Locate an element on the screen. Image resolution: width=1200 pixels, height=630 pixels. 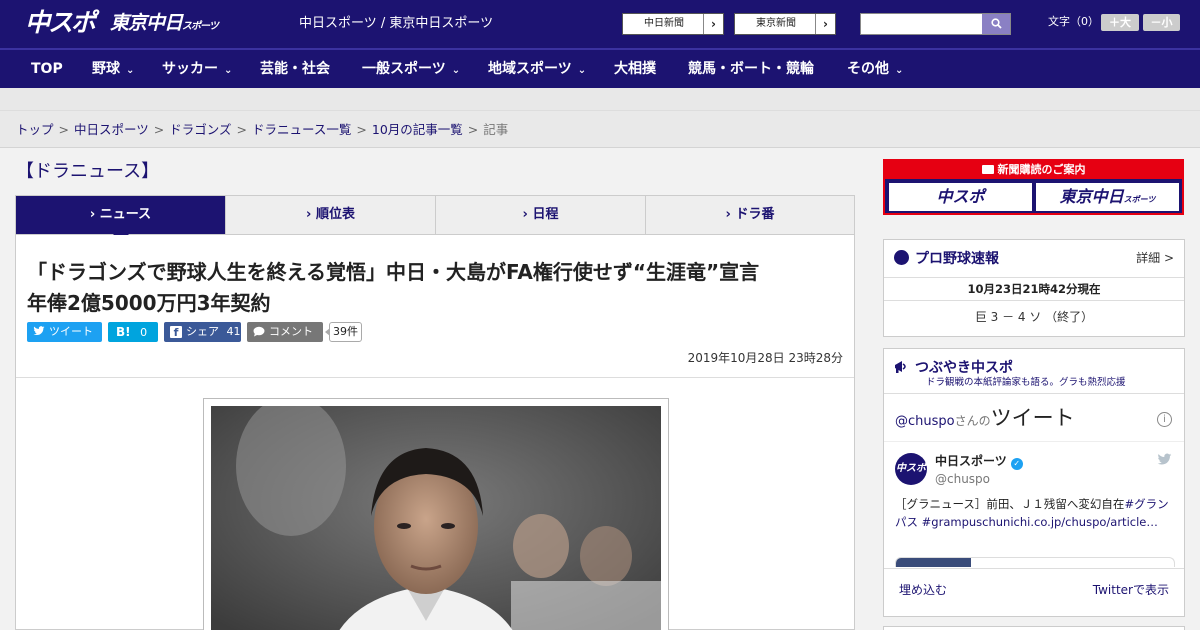
nav-item-general-sports: 一般スポーツ ⌄ is located at coordinates (411, 69).